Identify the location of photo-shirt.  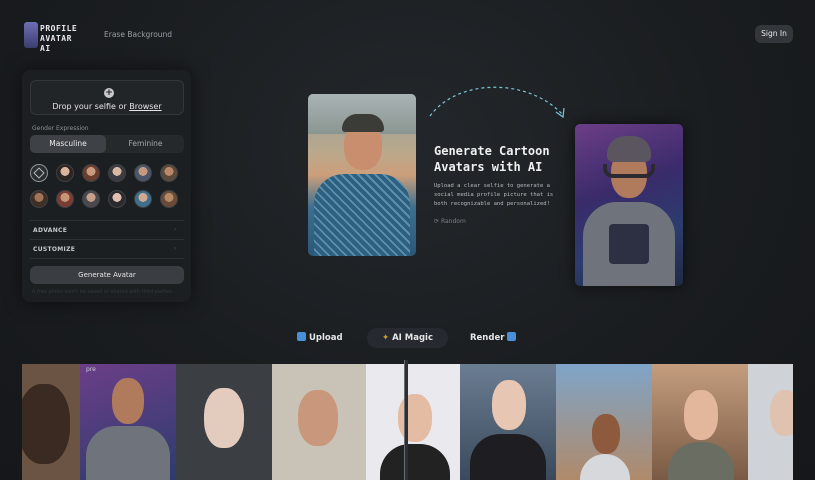
(362, 215).